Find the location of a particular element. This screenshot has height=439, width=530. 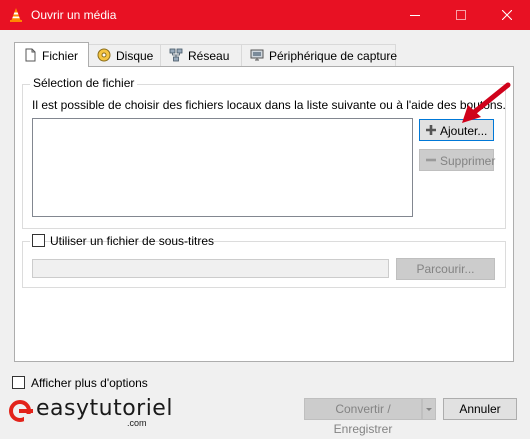

file-icon is located at coordinates (30, 55).